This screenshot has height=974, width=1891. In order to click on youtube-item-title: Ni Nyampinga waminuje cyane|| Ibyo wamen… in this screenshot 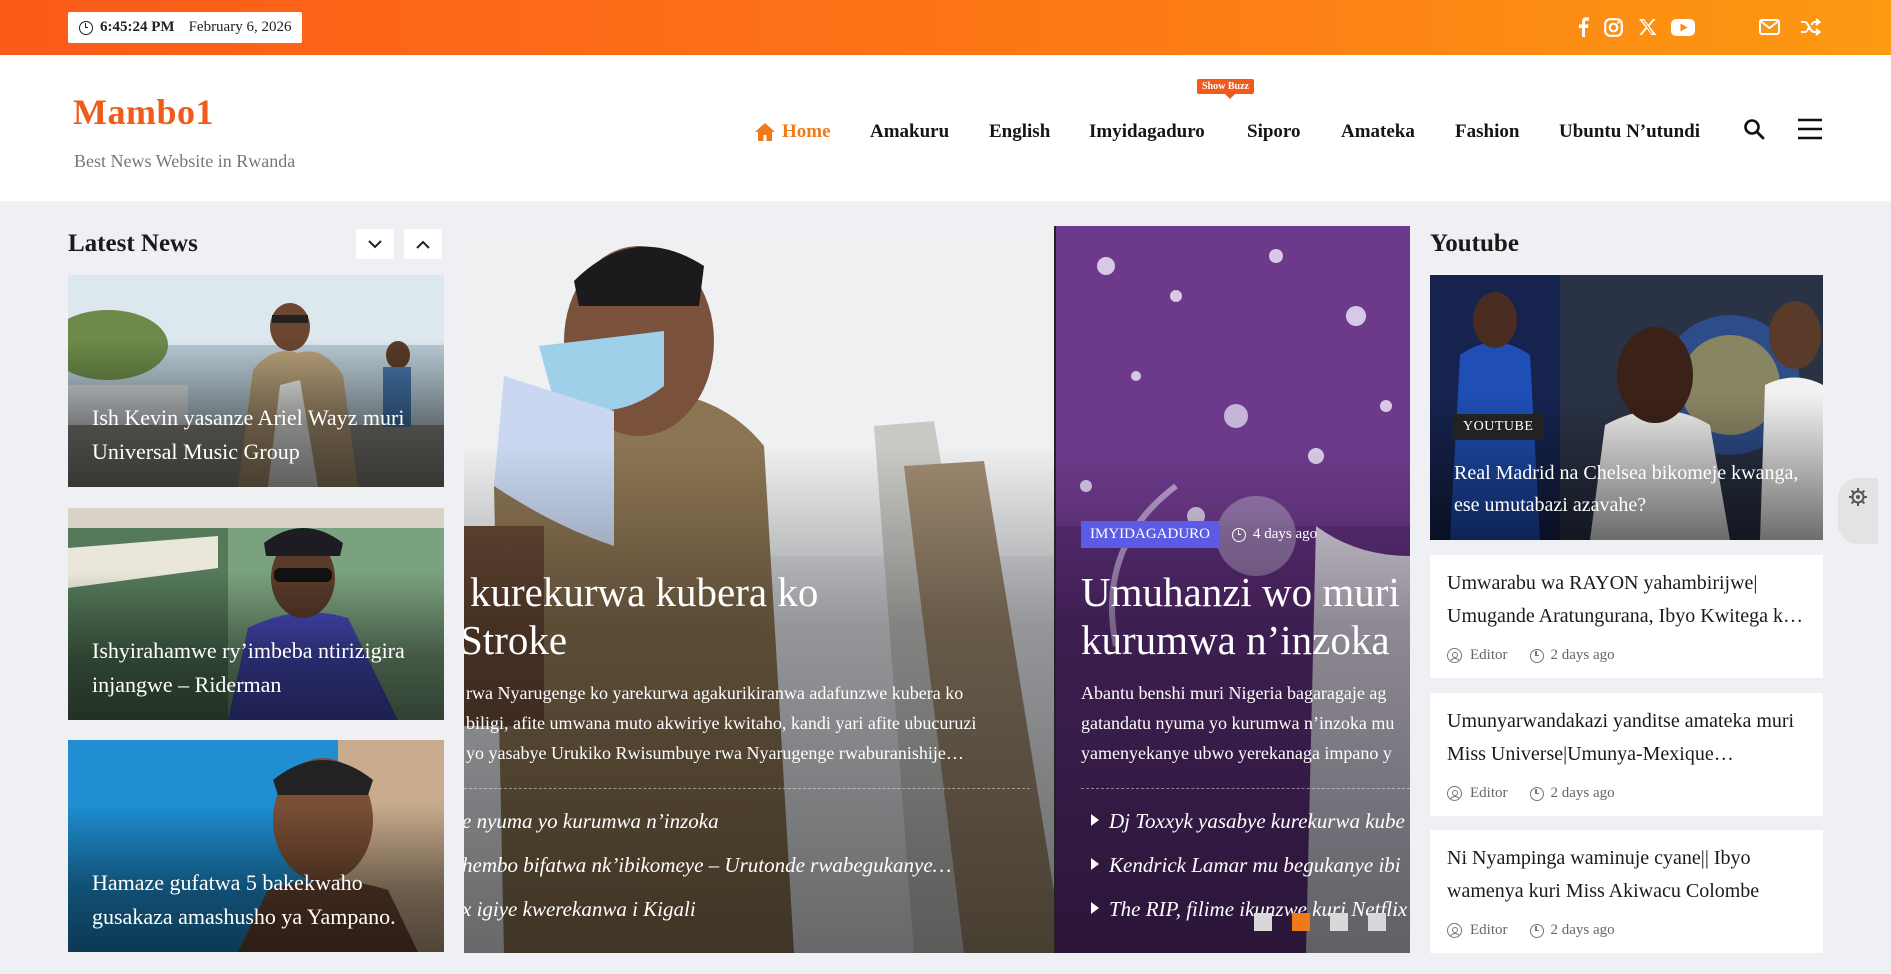, I will do `click(1628, 875)`.